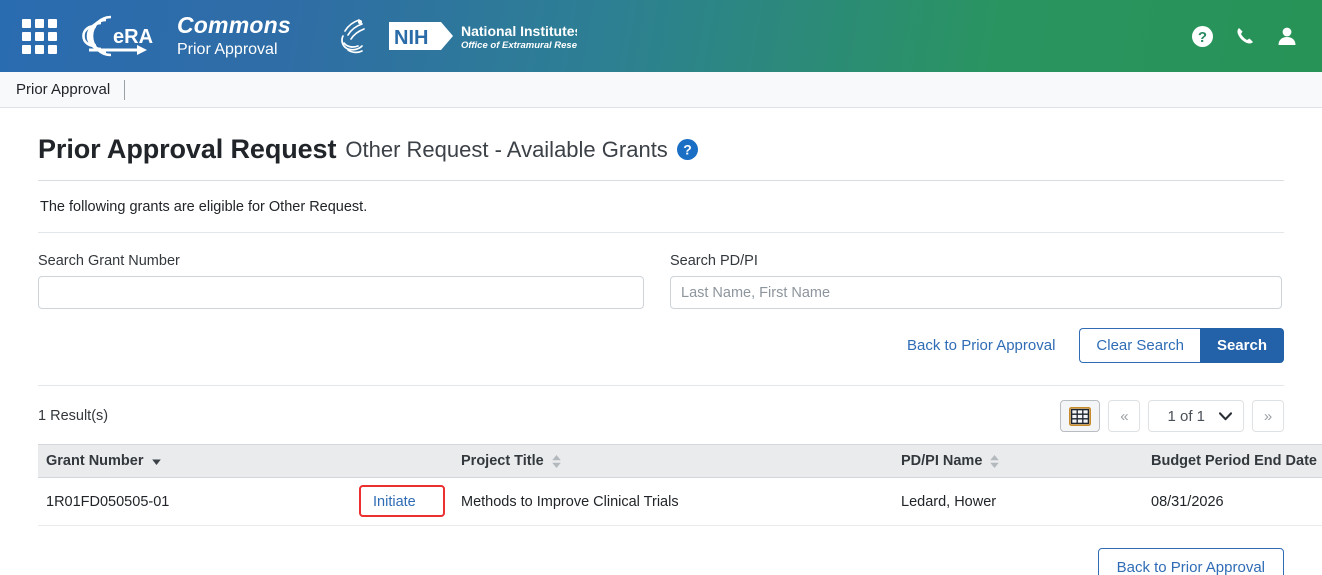 The image size is (1322, 575). I want to click on chevron-down-icon, so click(1225, 415).